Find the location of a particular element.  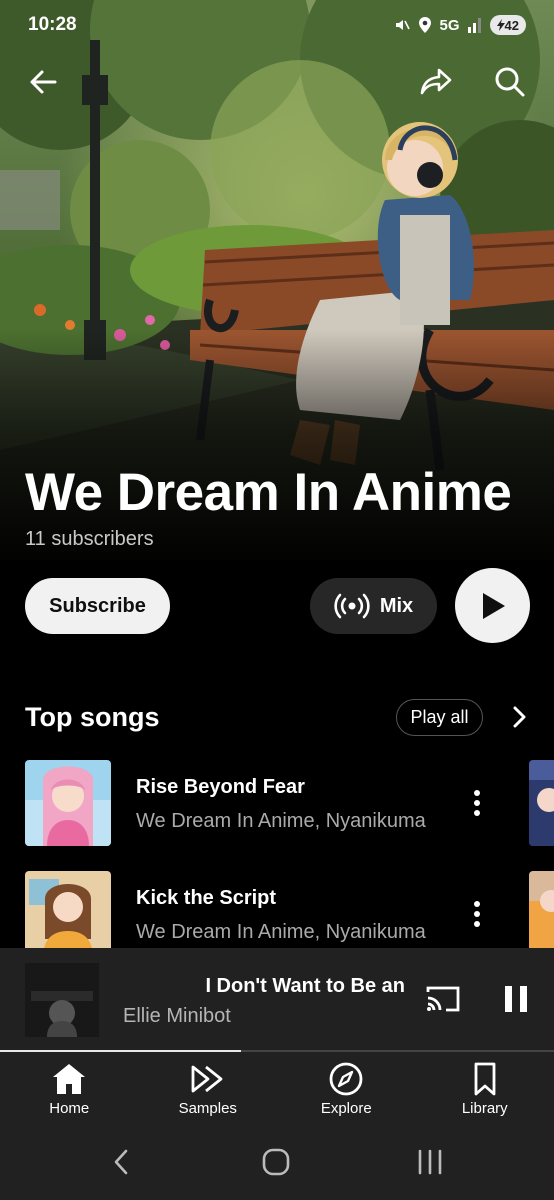

location-icon is located at coordinates (424, 25).